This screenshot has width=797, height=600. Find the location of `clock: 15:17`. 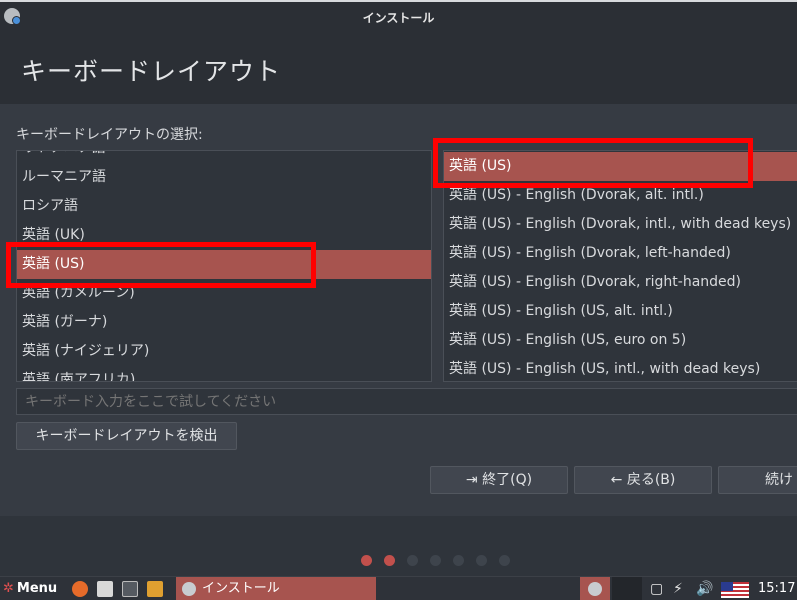

clock: 15:17 is located at coordinates (777, 588).